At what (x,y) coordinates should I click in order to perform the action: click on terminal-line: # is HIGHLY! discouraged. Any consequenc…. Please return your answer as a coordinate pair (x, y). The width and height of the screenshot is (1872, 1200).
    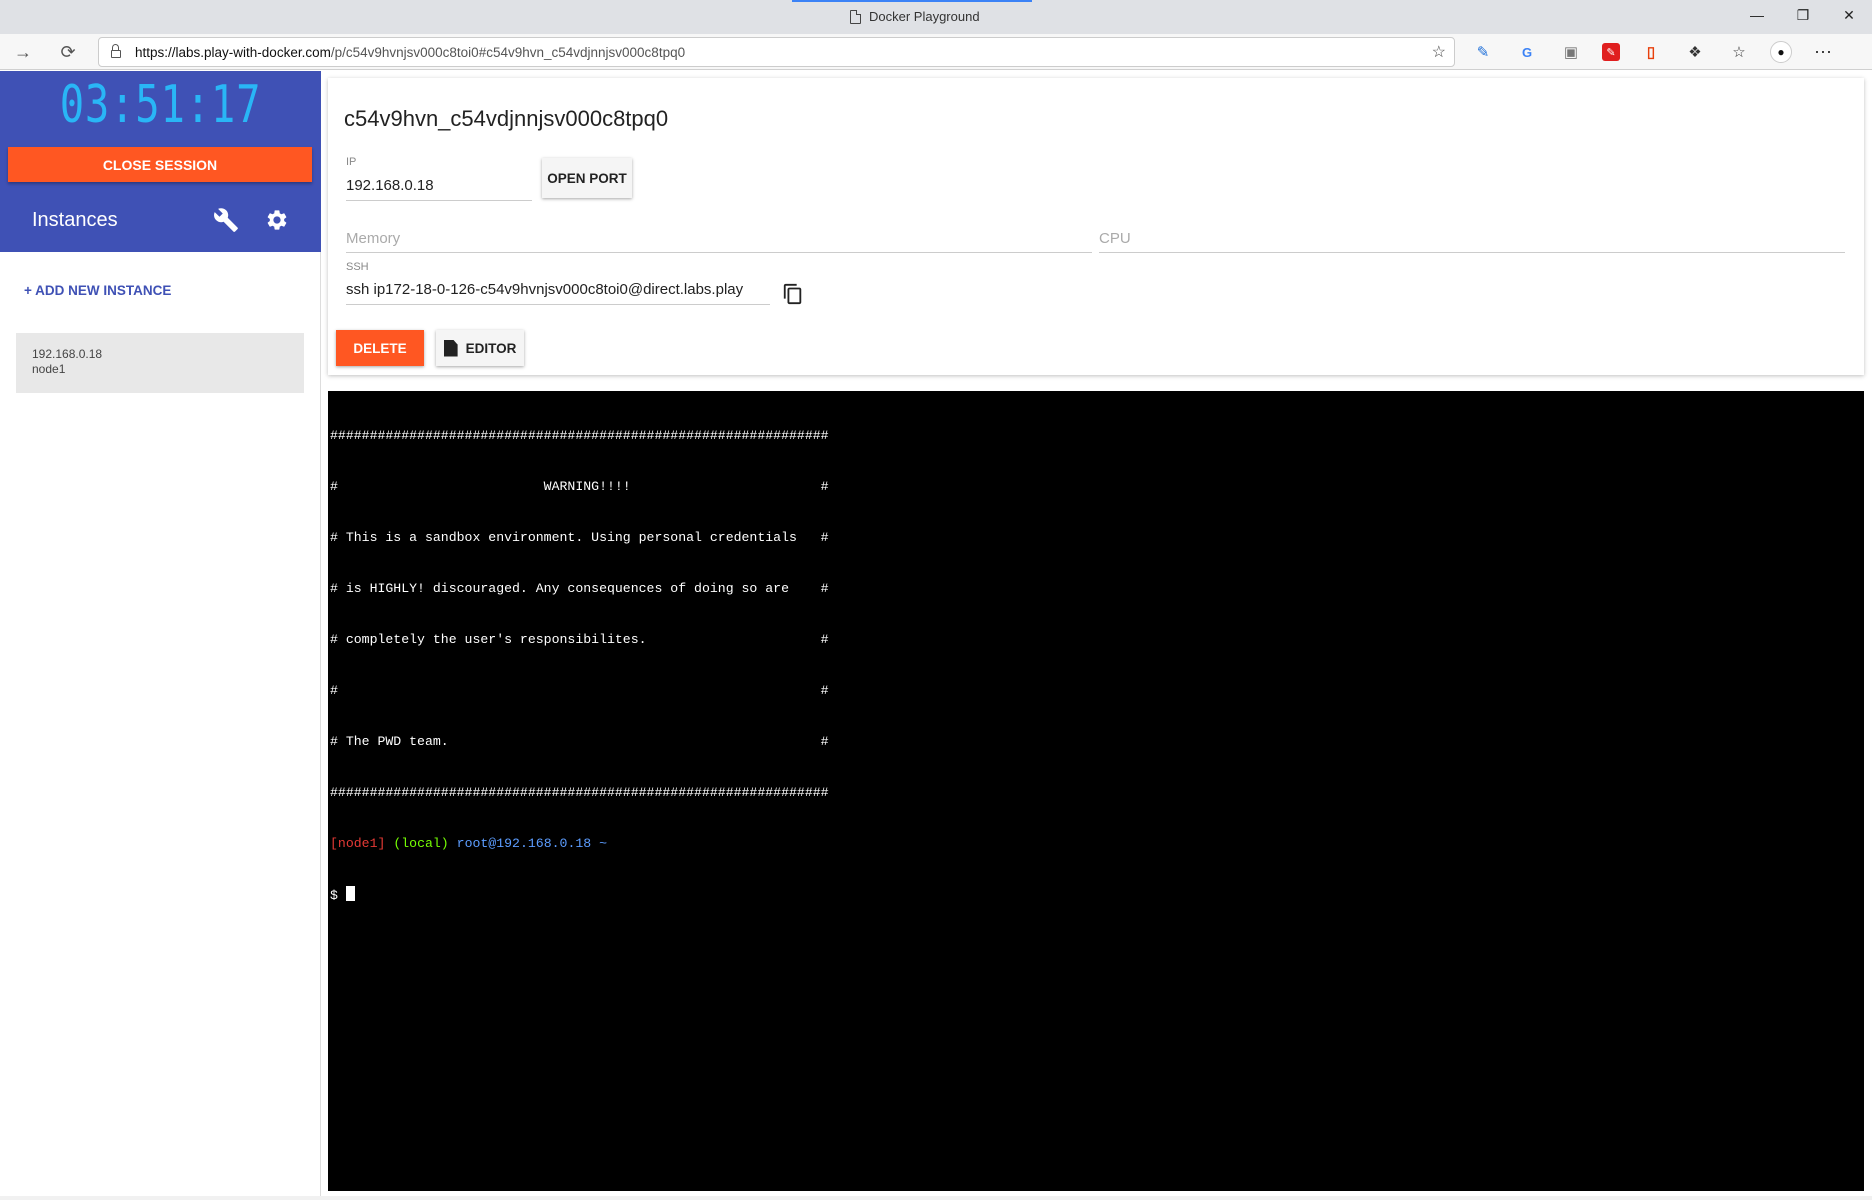
    Looking at the image, I should click on (579, 588).